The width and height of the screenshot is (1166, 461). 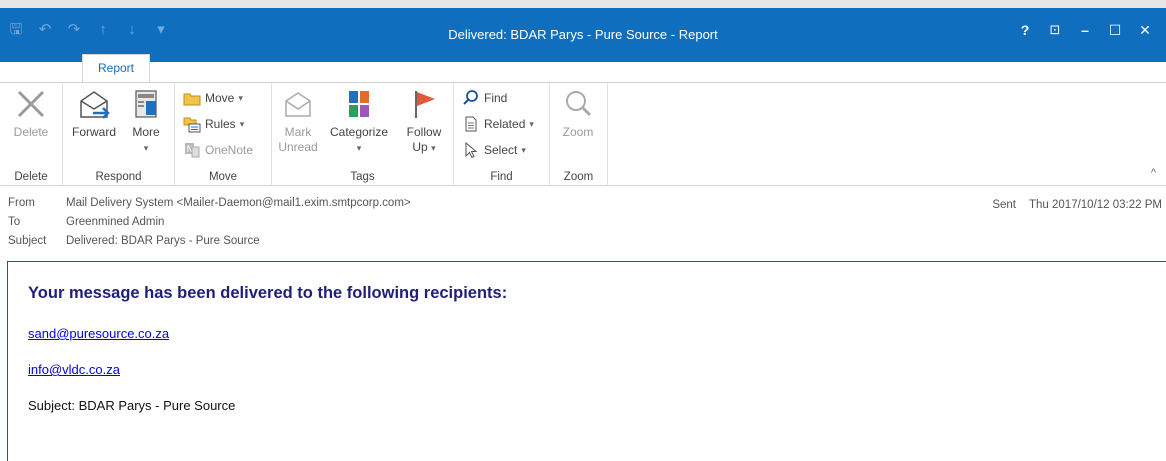 I want to click on onenote-icon: N, so click(x=192, y=150).